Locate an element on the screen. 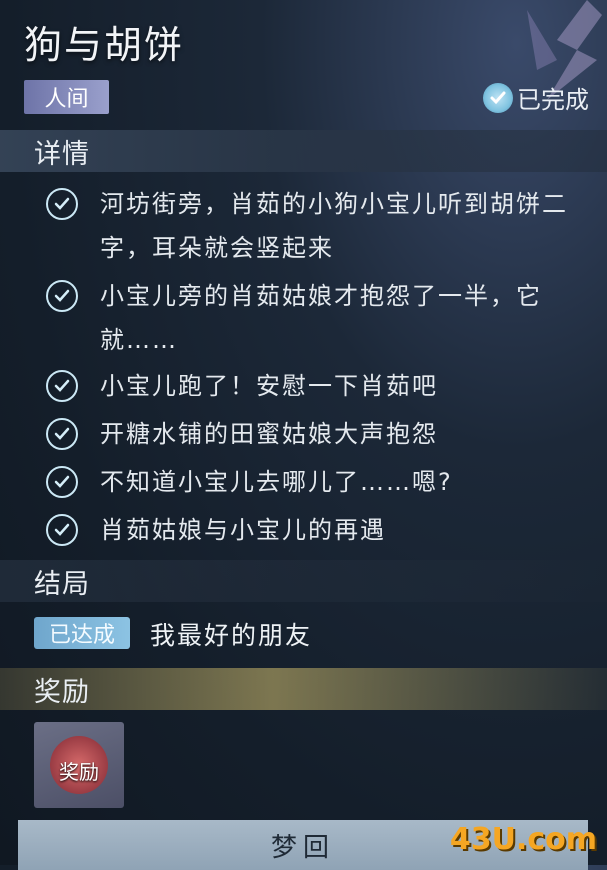 Image resolution: width=607 pixels, height=870 pixels. ending-achieved-badge: 已达成 is located at coordinates (82, 633).